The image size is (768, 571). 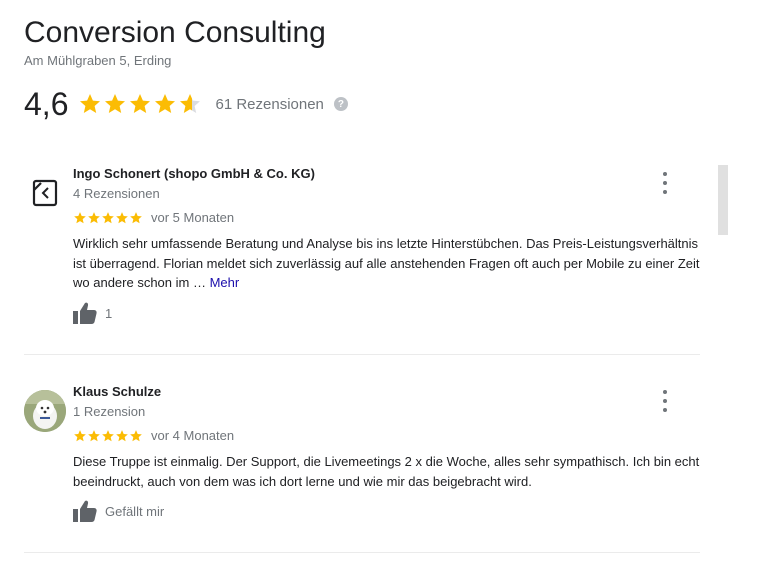 I want to click on review-date: vor 5 Monaten, so click(x=193, y=217).